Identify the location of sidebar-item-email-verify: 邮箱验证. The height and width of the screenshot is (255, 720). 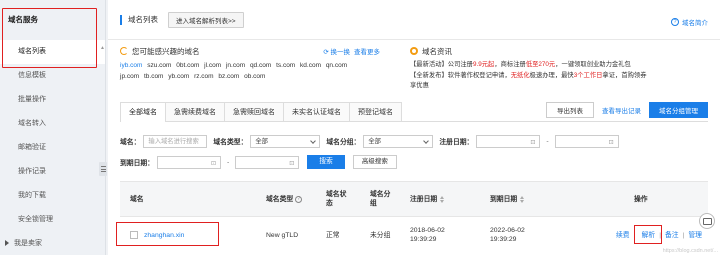
(52, 148).